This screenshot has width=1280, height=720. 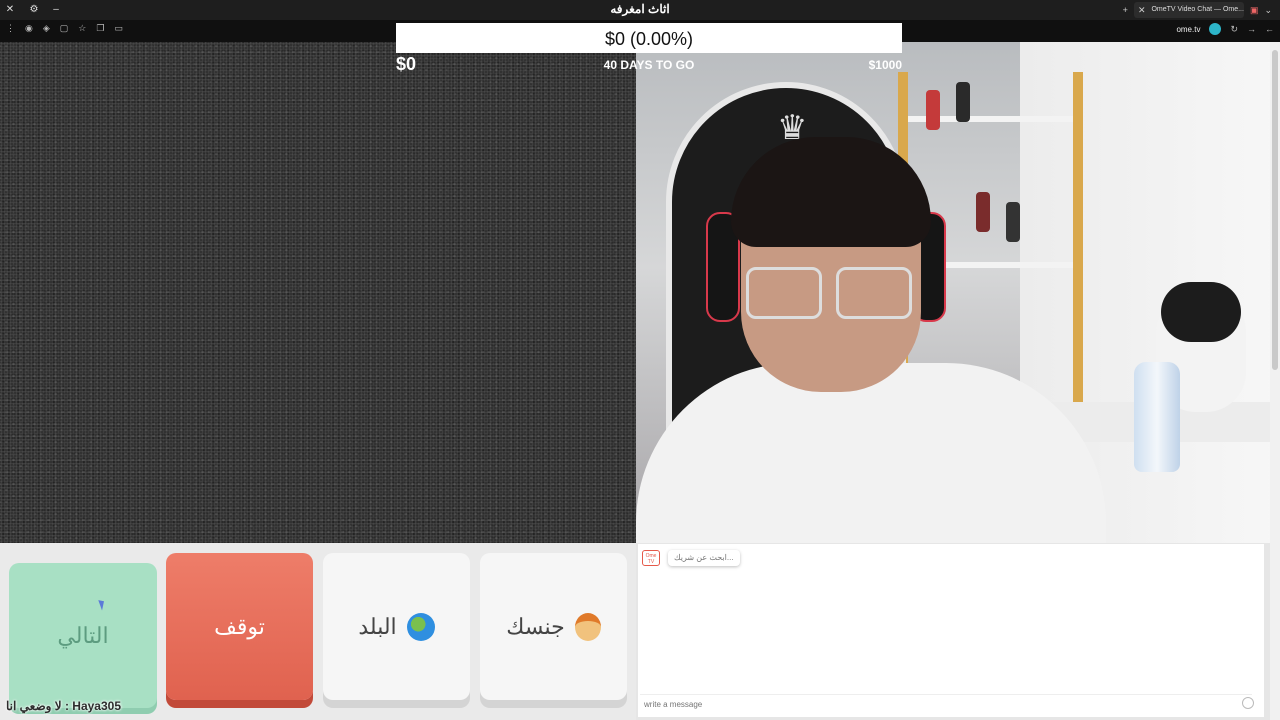 What do you see at coordinates (1269, 29) in the screenshot?
I see `back-arrow-icon: ←` at bounding box center [1269, 29].